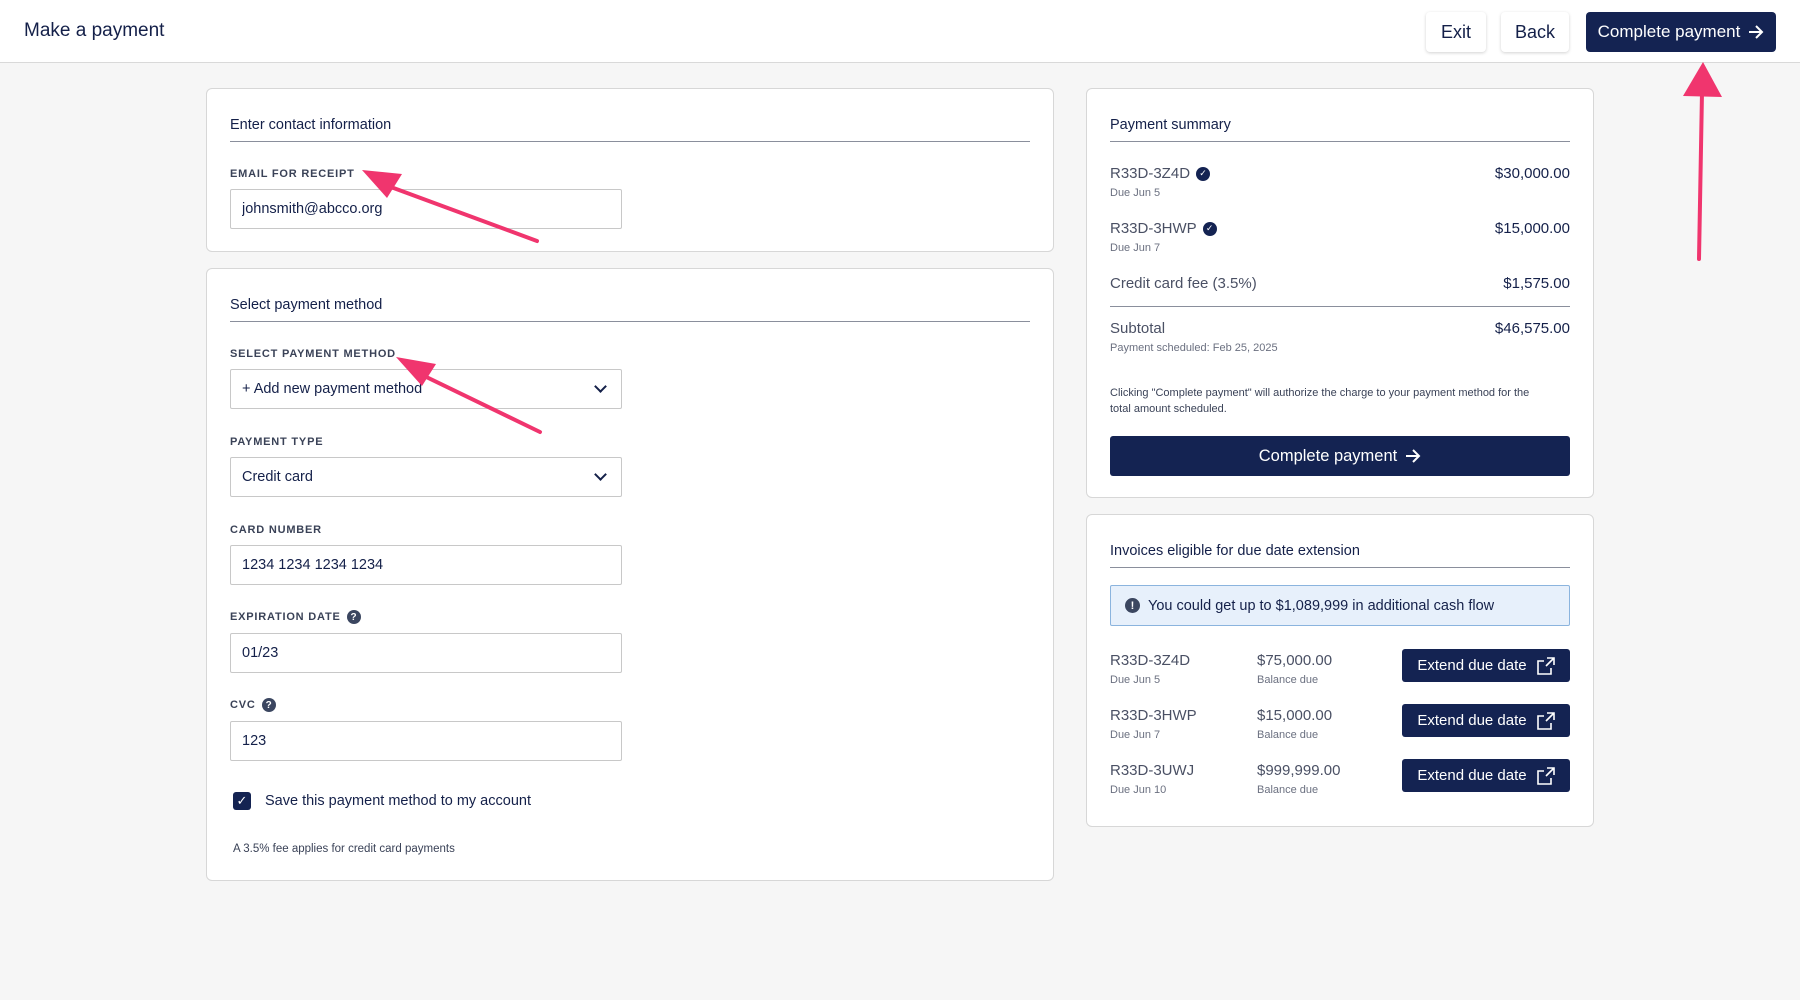 The width and height of the screenshot is (1800, 1000). Describe the element at coordinates (426, 653) in the screenshot. I see `expiration-field` at that location.